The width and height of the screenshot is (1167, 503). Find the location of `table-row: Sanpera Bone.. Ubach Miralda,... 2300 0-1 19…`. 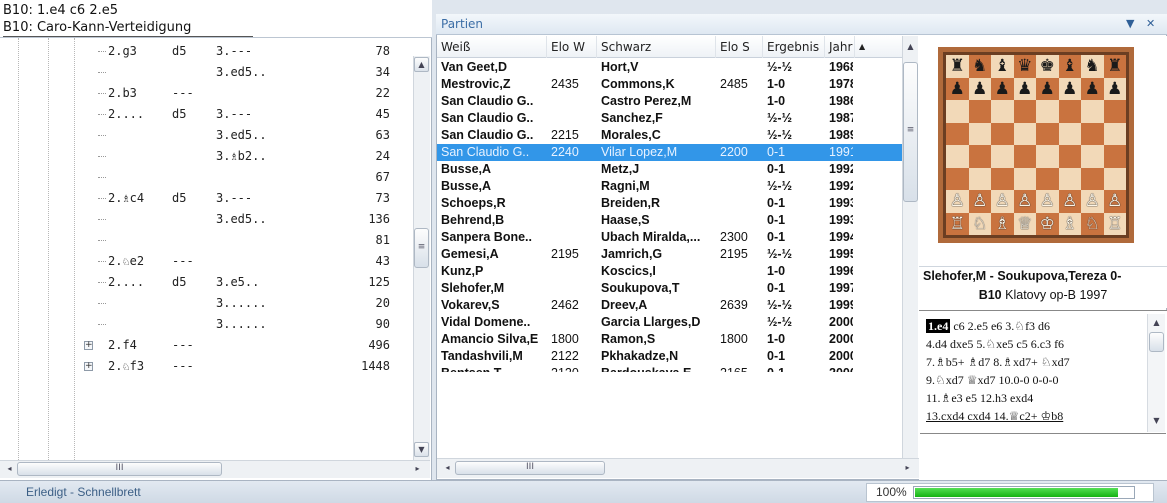

table-row: Sanpera Bone.. Ubach Miralda,... 2300 0-1 19… is located at coordinates (670, 237).